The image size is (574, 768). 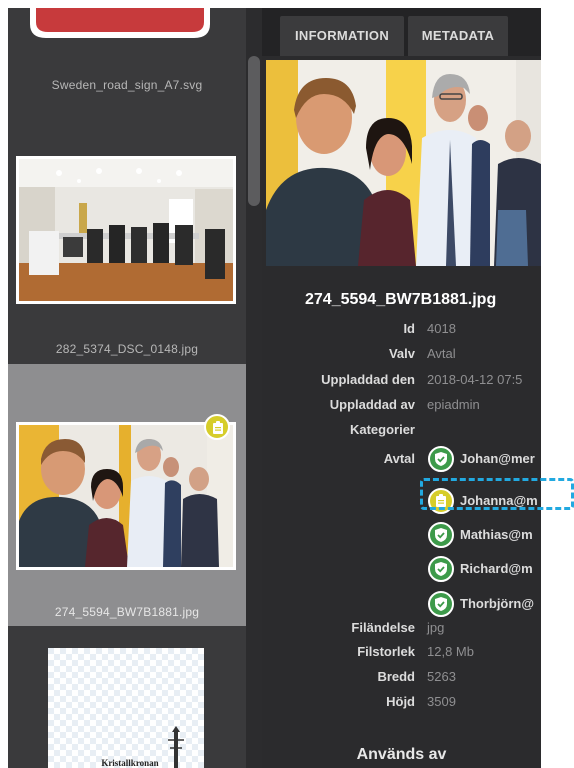 I want to click on approver-name: Thorbjörn@, so click(x=497, y=603).